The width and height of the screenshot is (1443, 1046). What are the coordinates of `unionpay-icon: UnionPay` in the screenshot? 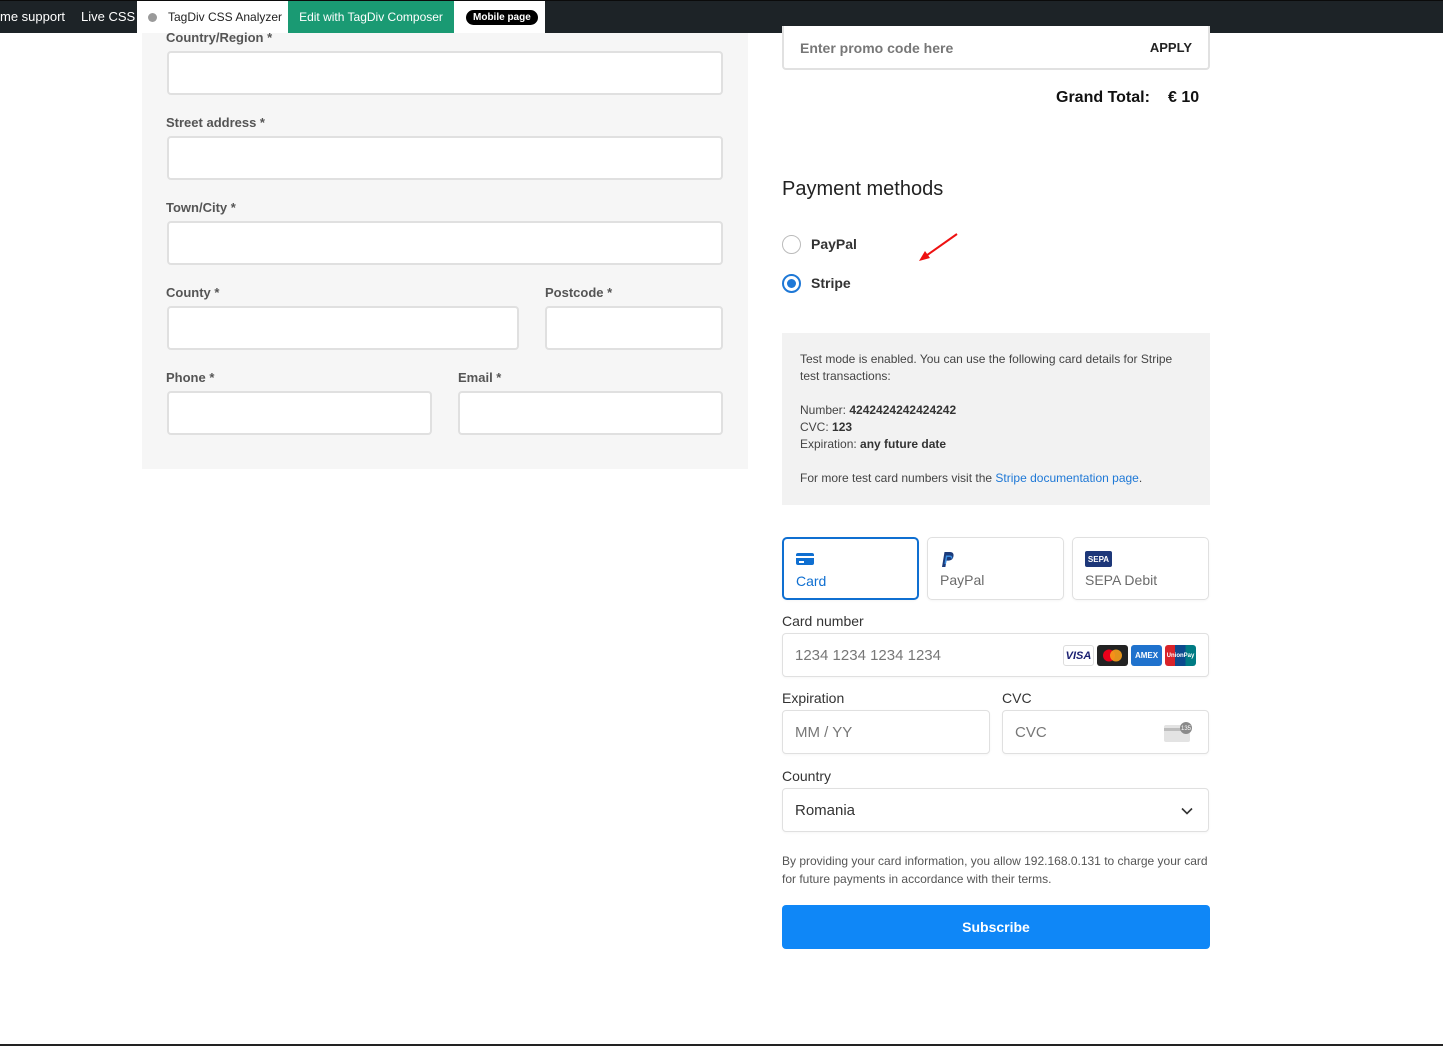 It's located at (1180, 655).